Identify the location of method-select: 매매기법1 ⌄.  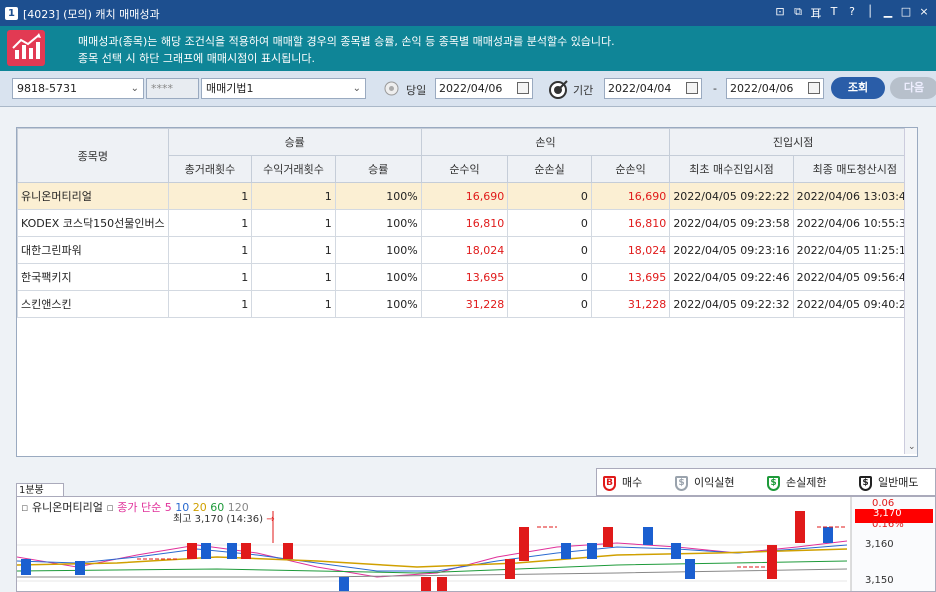
(283, 88).